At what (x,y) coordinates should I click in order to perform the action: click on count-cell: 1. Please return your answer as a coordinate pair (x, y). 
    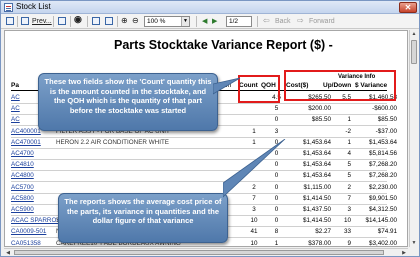
    Looking at the image, I should click on (254, 131).